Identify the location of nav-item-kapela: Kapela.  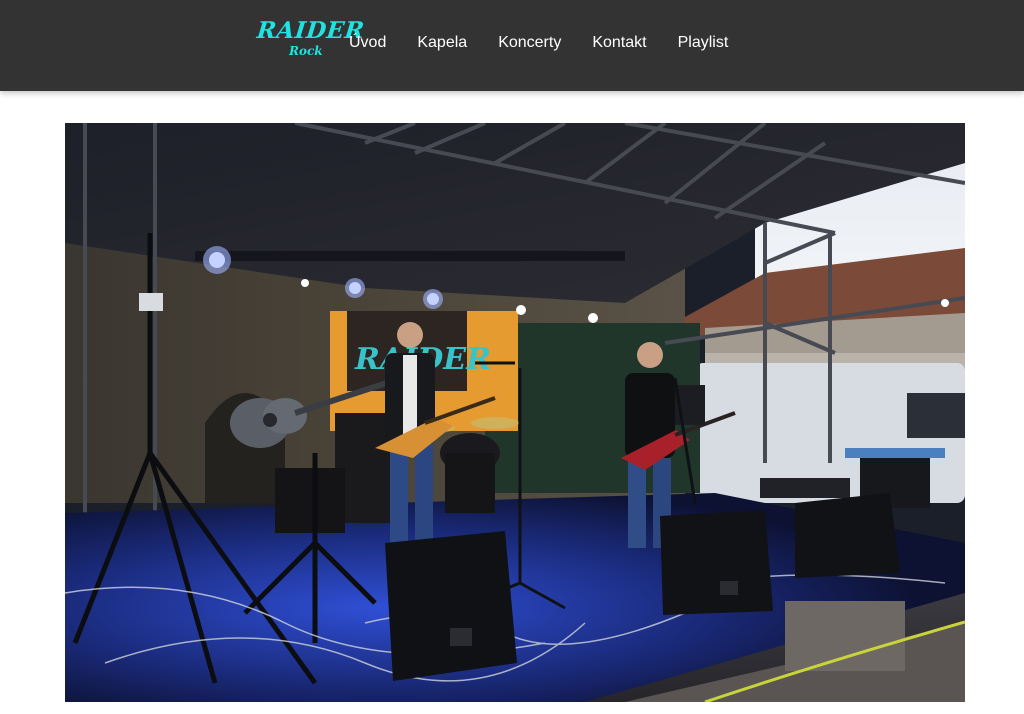
(442, 43).